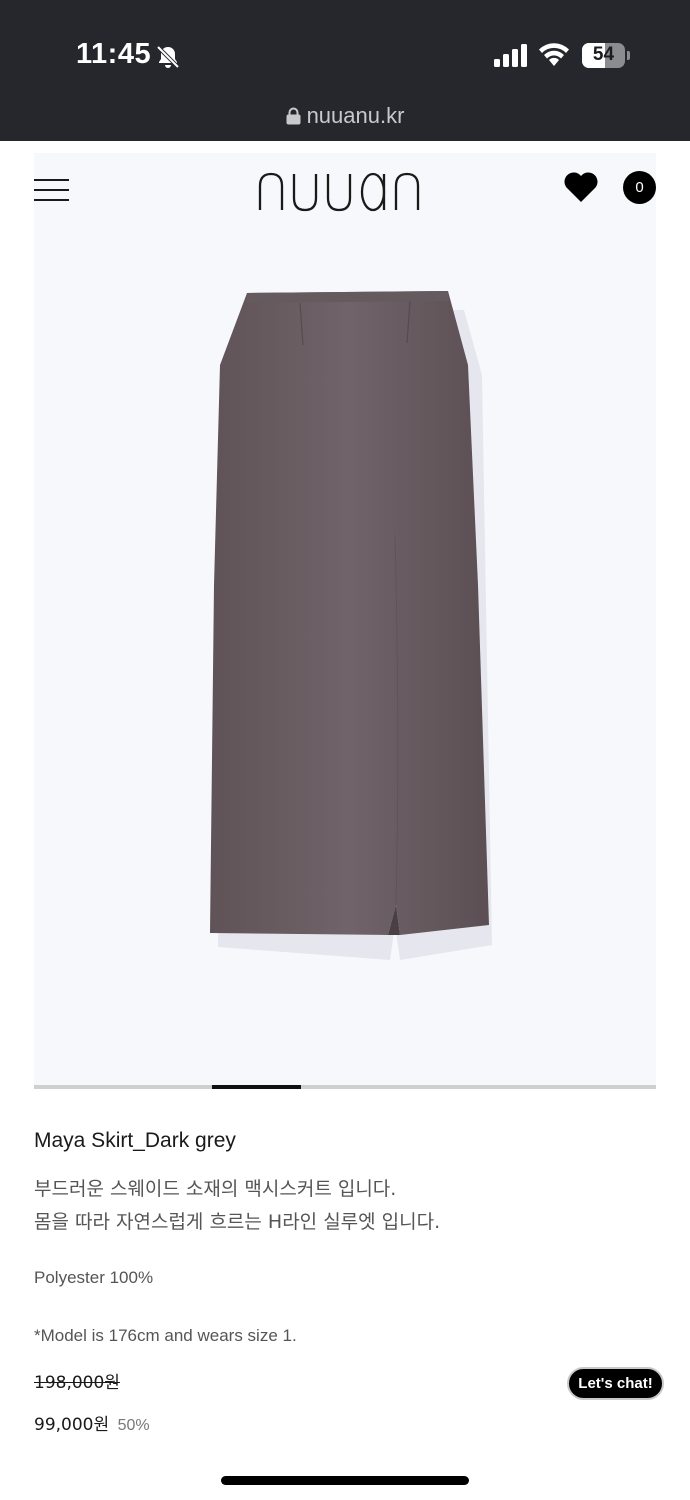  I want to click on battery-level: 54, so click(603, 54).